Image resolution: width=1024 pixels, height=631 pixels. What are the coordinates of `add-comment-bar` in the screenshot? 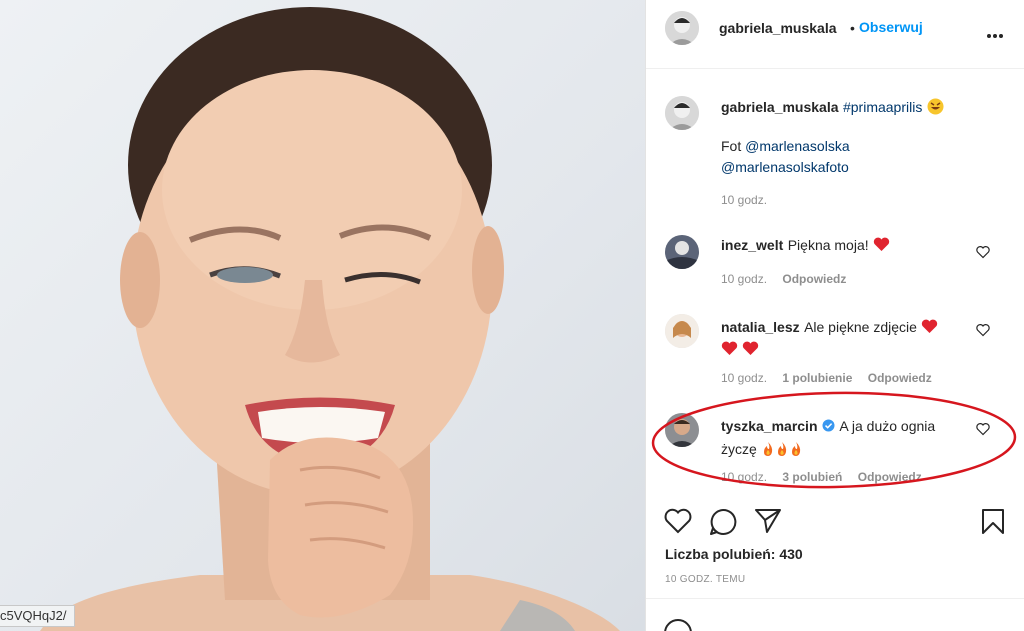 It's located at (835, 614).